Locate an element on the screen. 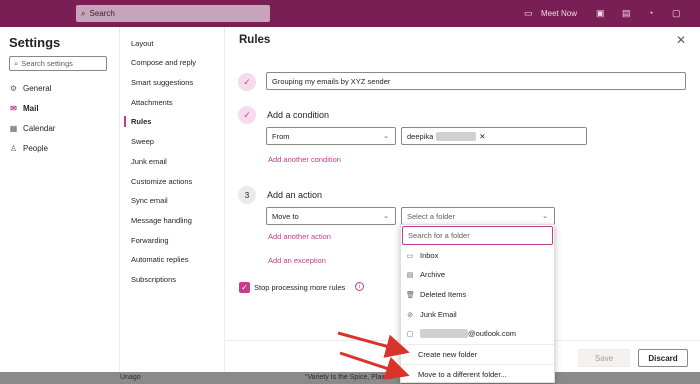 The image size is (700, 384). subnav-forwarding: Forwarding is located at coordinates (150, 240).